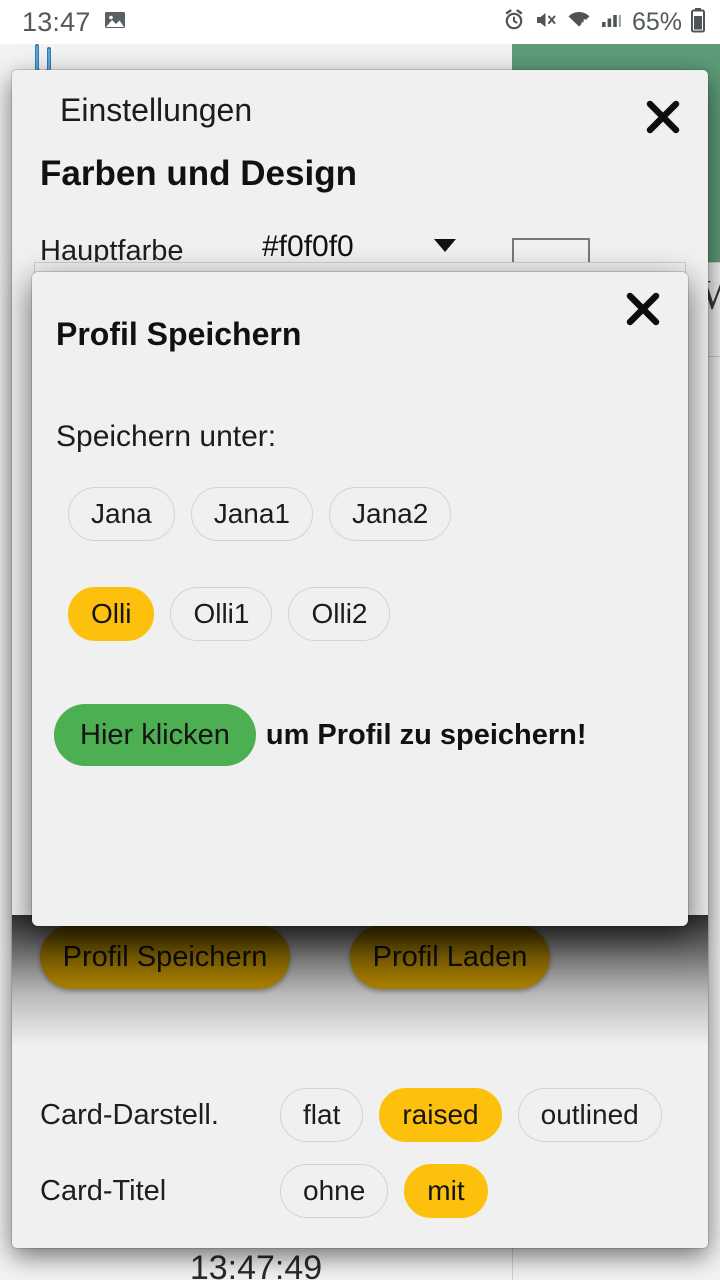 This screenshot has height=1280, width=720. Describe the element at coordinates (334, 1191) in the screenshot. I see `card-titel-option-ohne: ohne` at that location.